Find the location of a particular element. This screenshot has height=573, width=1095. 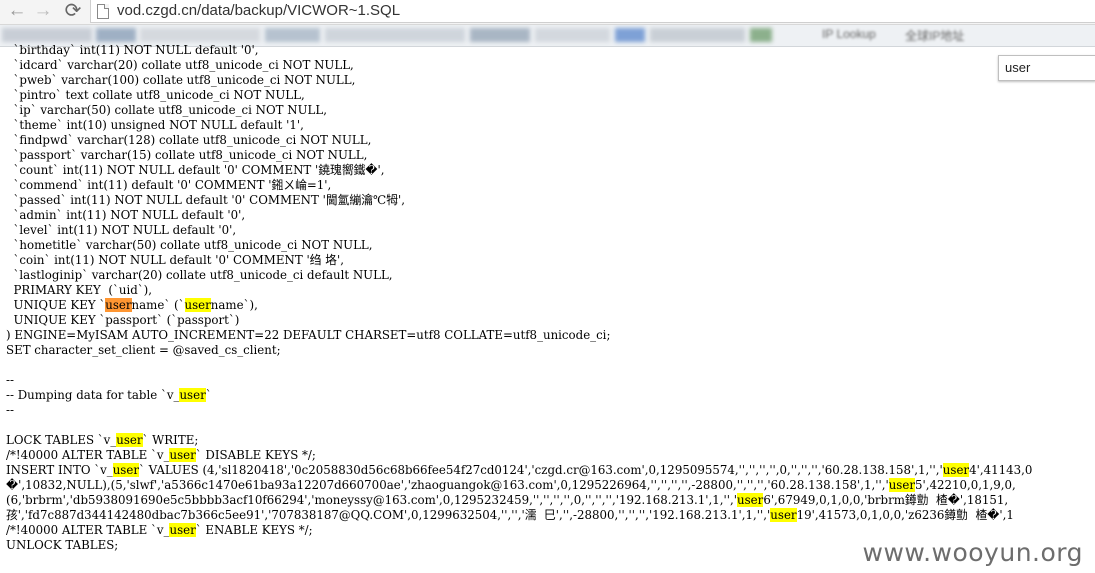

code-text: -- Dumping data for table `v_ is located at coordinates (93, 395).